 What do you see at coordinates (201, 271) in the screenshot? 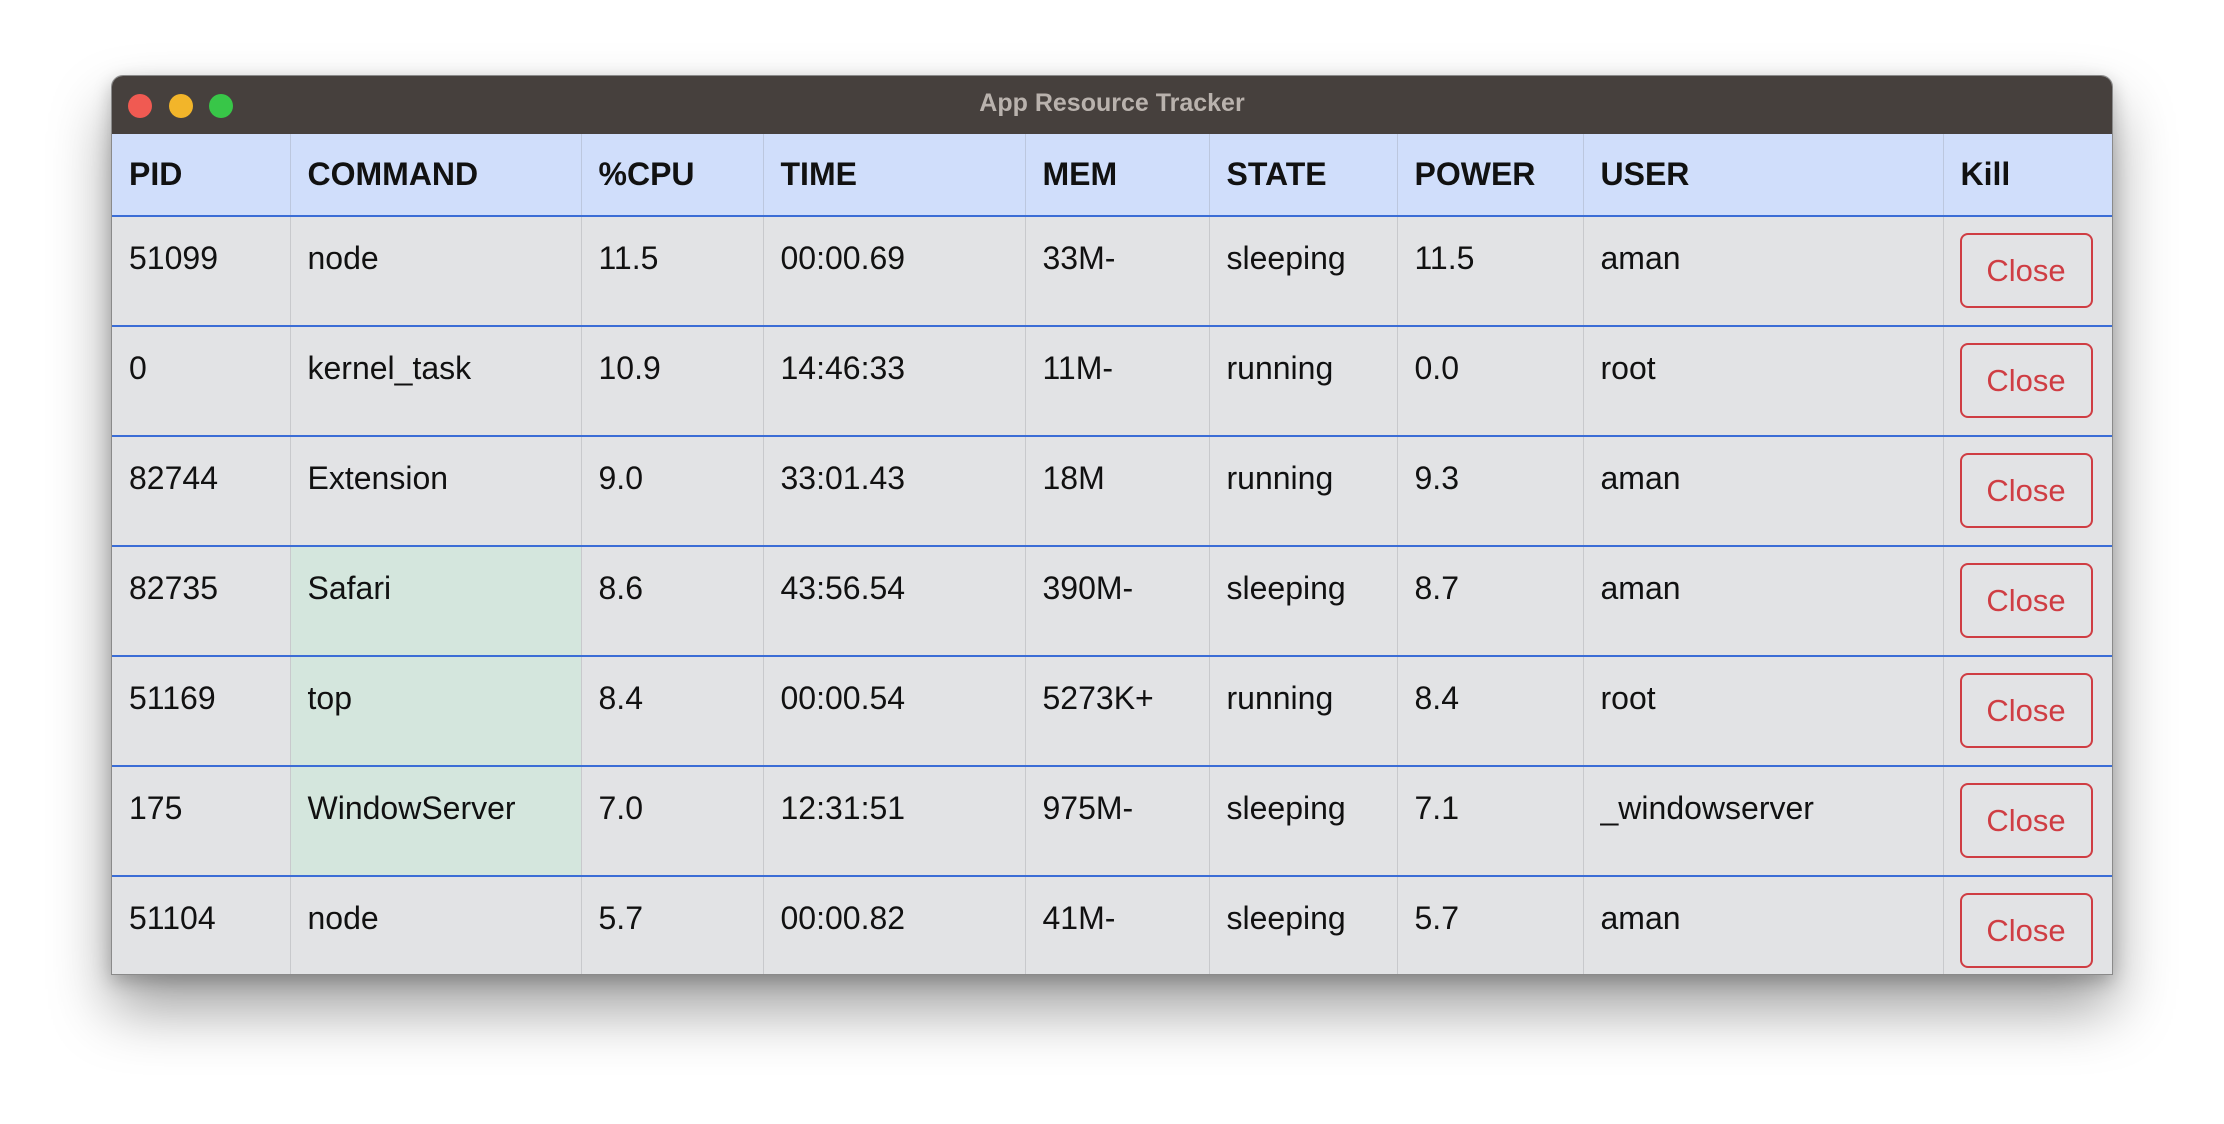
I see `pid-cell: 51099` at bounding box center [201, 271].